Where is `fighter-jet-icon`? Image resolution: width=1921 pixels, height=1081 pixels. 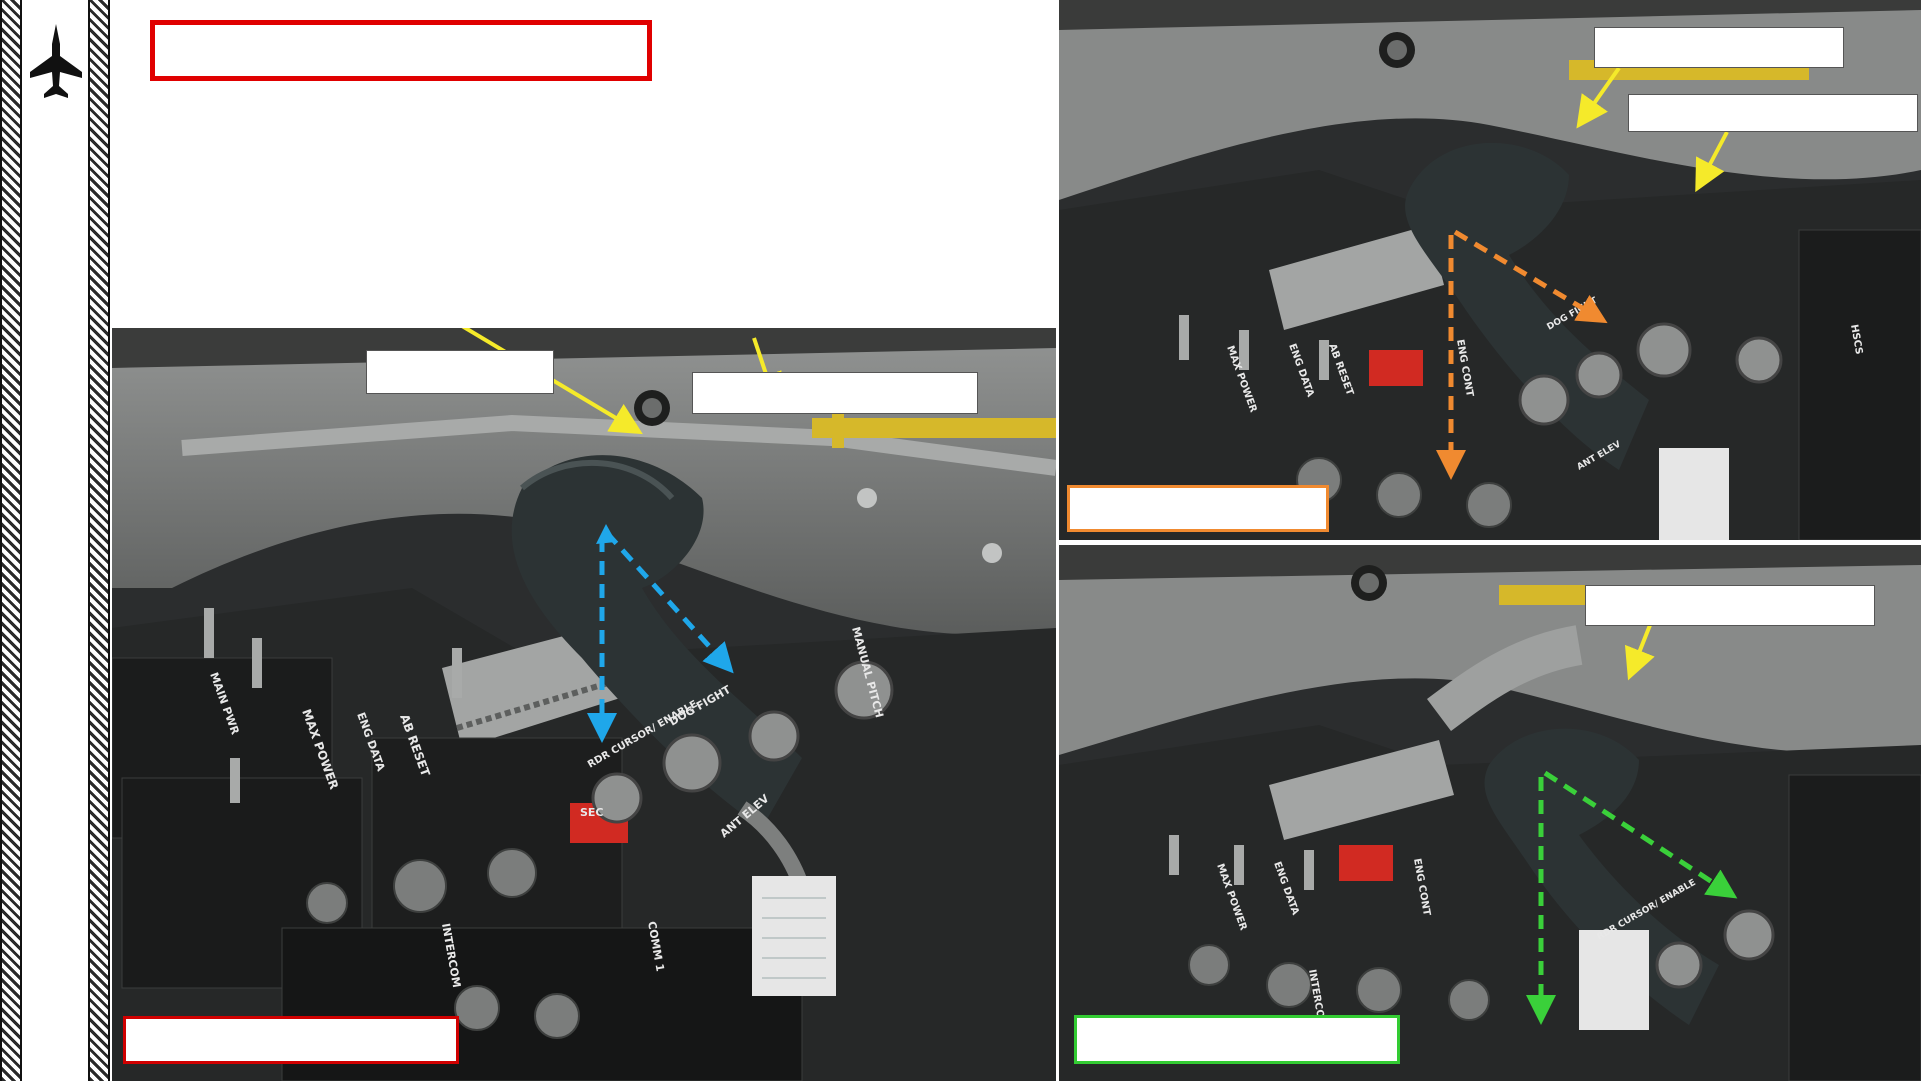 fighter-jet-icon is located at coordinates (56, 61).